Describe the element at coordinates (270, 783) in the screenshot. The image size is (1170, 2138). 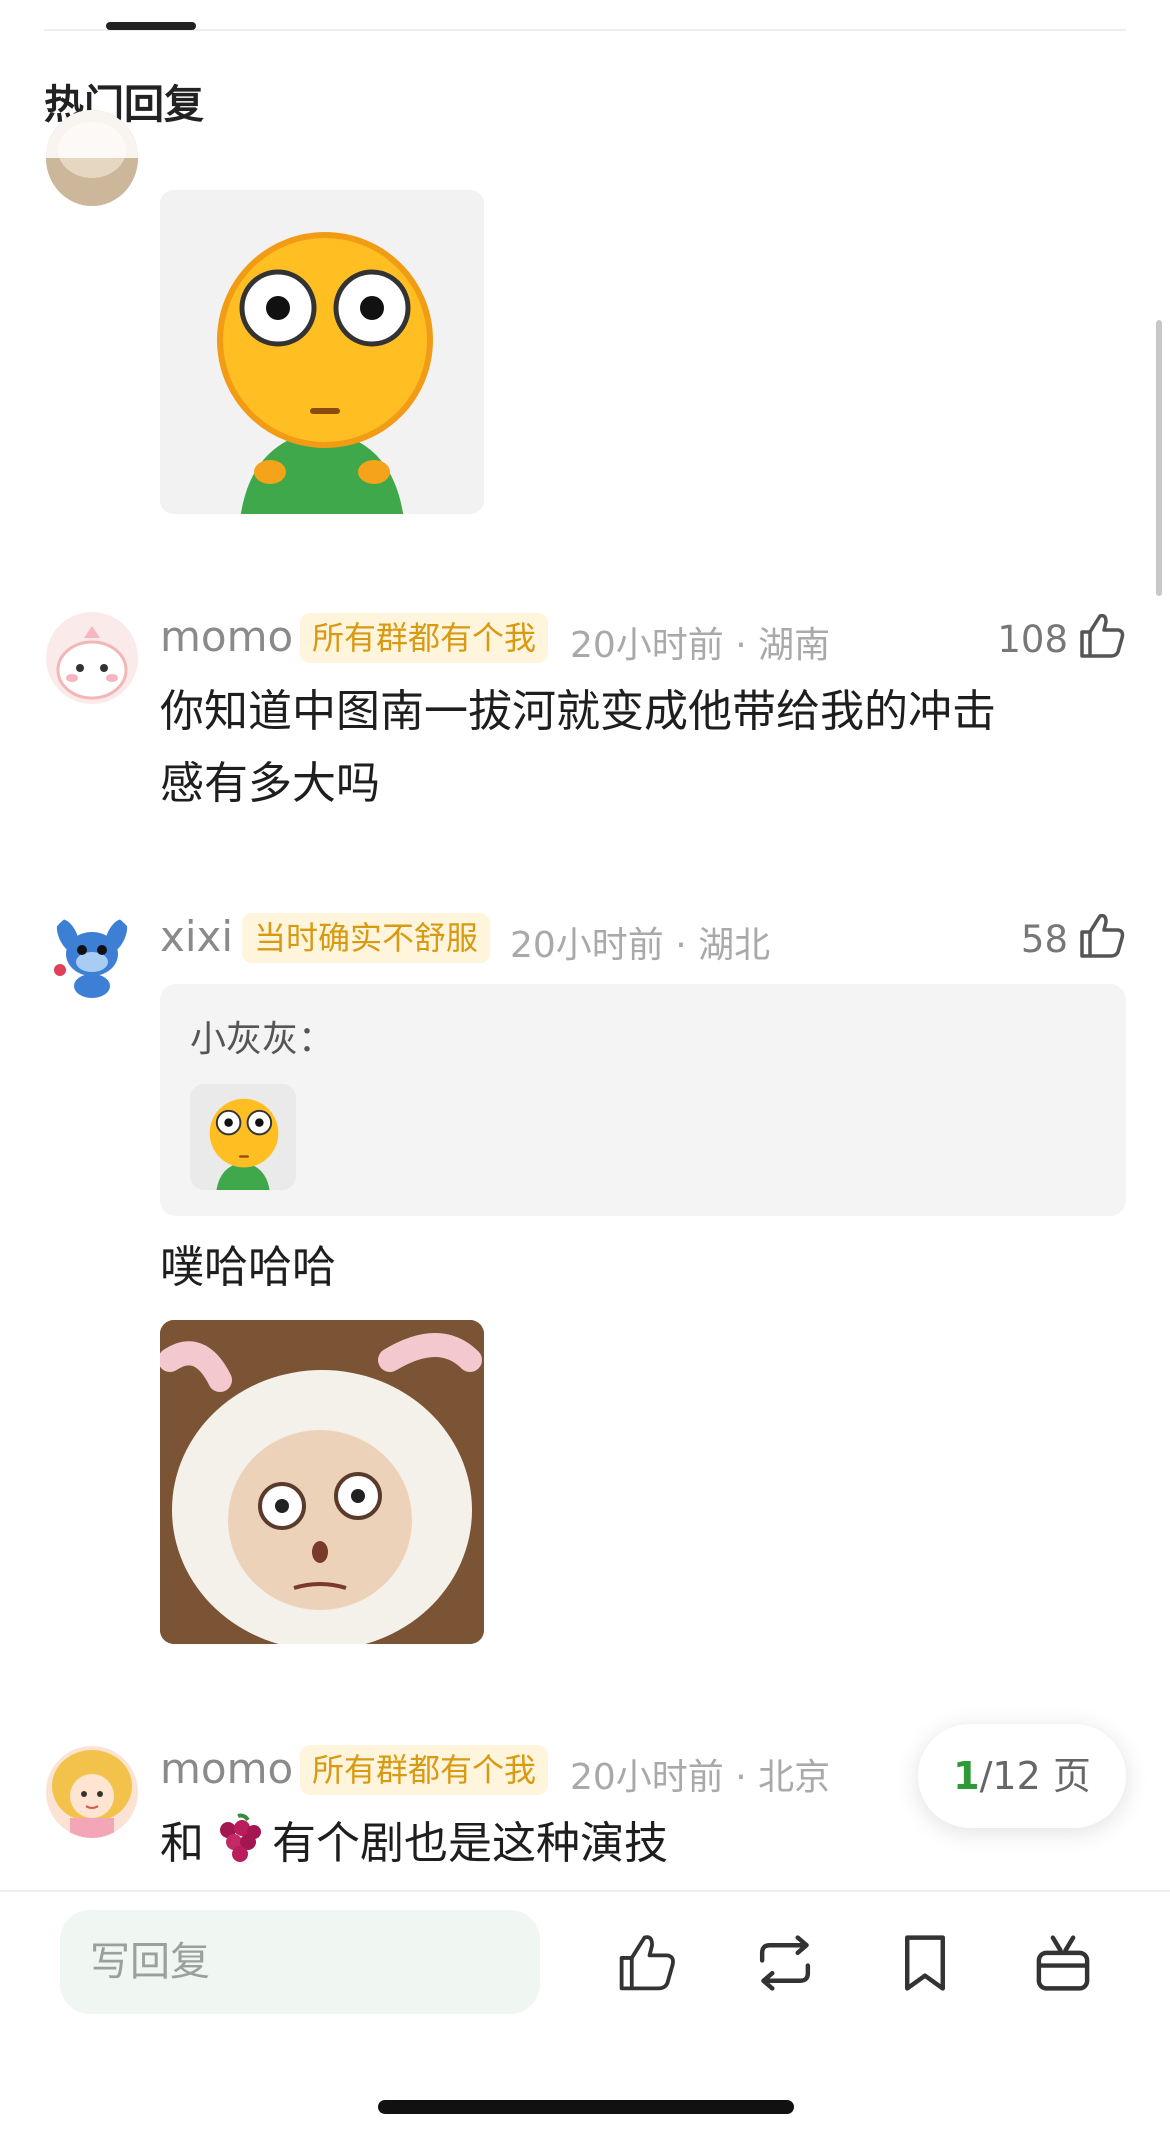
I see `comment-text-line: 感有多大吗` at that location.